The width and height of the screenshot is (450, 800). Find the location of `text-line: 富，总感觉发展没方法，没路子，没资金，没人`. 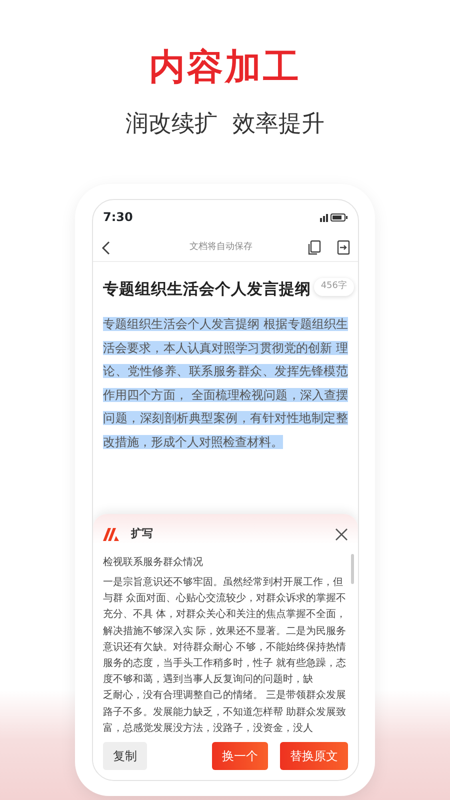

text-line: 富，总感觉发展没方法，没路子，没资金，没人 is located at coordinates (208, 729).